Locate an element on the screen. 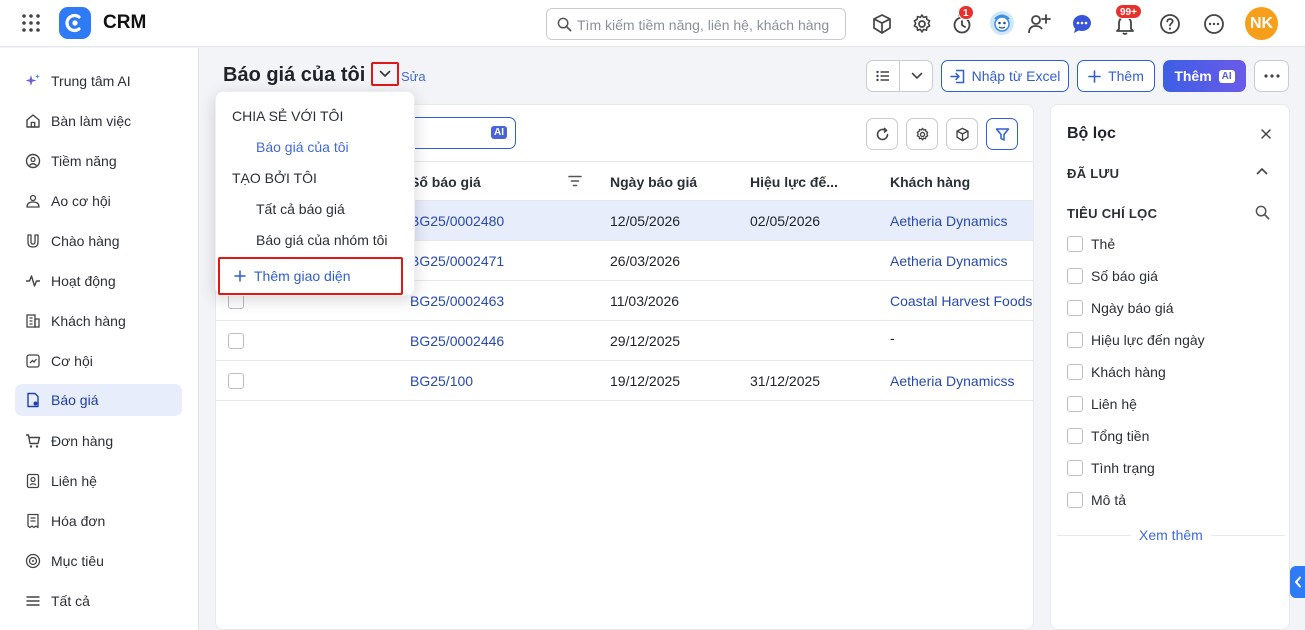 The image size is (1305, 630). sidebar-item-contacts: Liên hệ is located at coordinates (98, 481).